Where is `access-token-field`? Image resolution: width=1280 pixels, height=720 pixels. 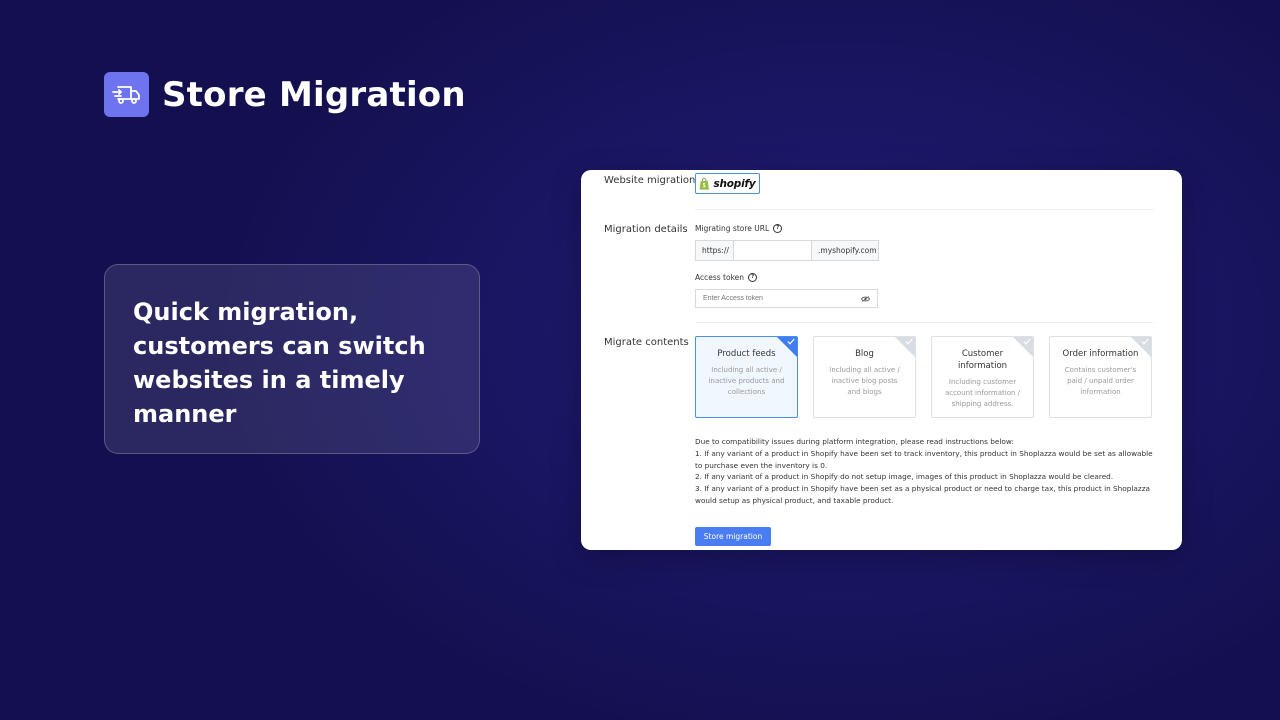
access-token-field is located at coordinates (786, 298).